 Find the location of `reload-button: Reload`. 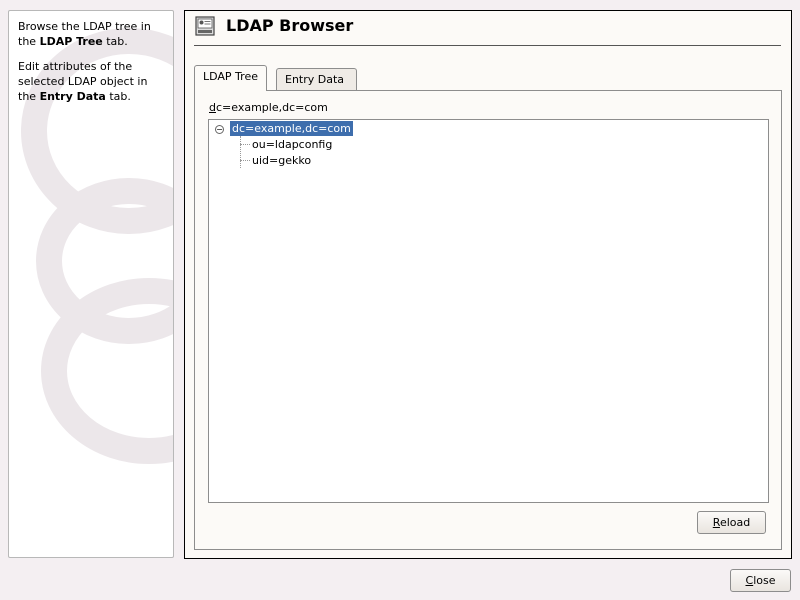

reload-button: Reload is located at coordinates (731, 522).